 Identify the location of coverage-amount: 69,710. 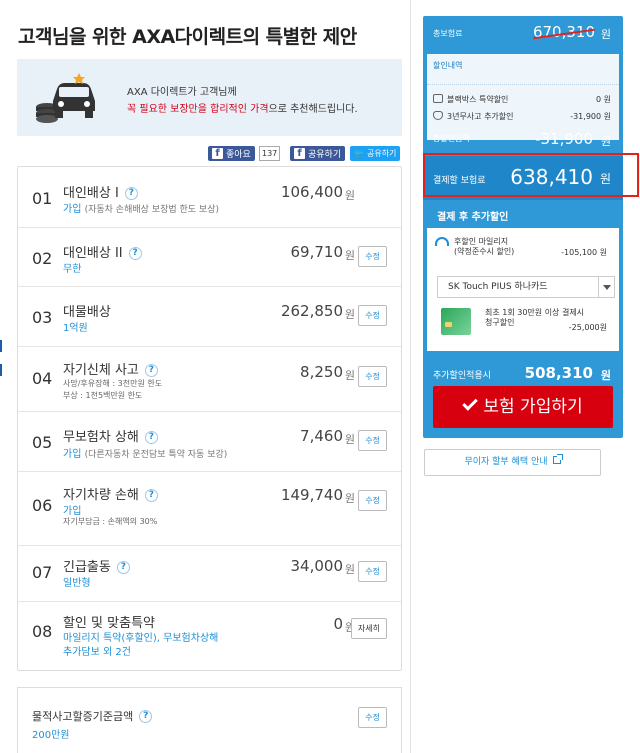
(317, 252).